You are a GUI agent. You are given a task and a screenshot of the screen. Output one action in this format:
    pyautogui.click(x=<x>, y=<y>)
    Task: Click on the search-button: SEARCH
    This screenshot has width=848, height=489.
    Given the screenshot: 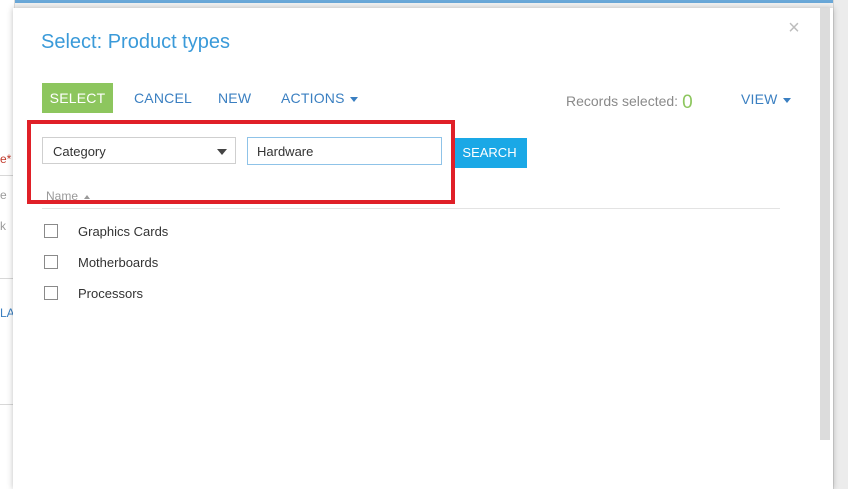 What is the action you would take?
    pyautogui.click(x=489, y=153)
    